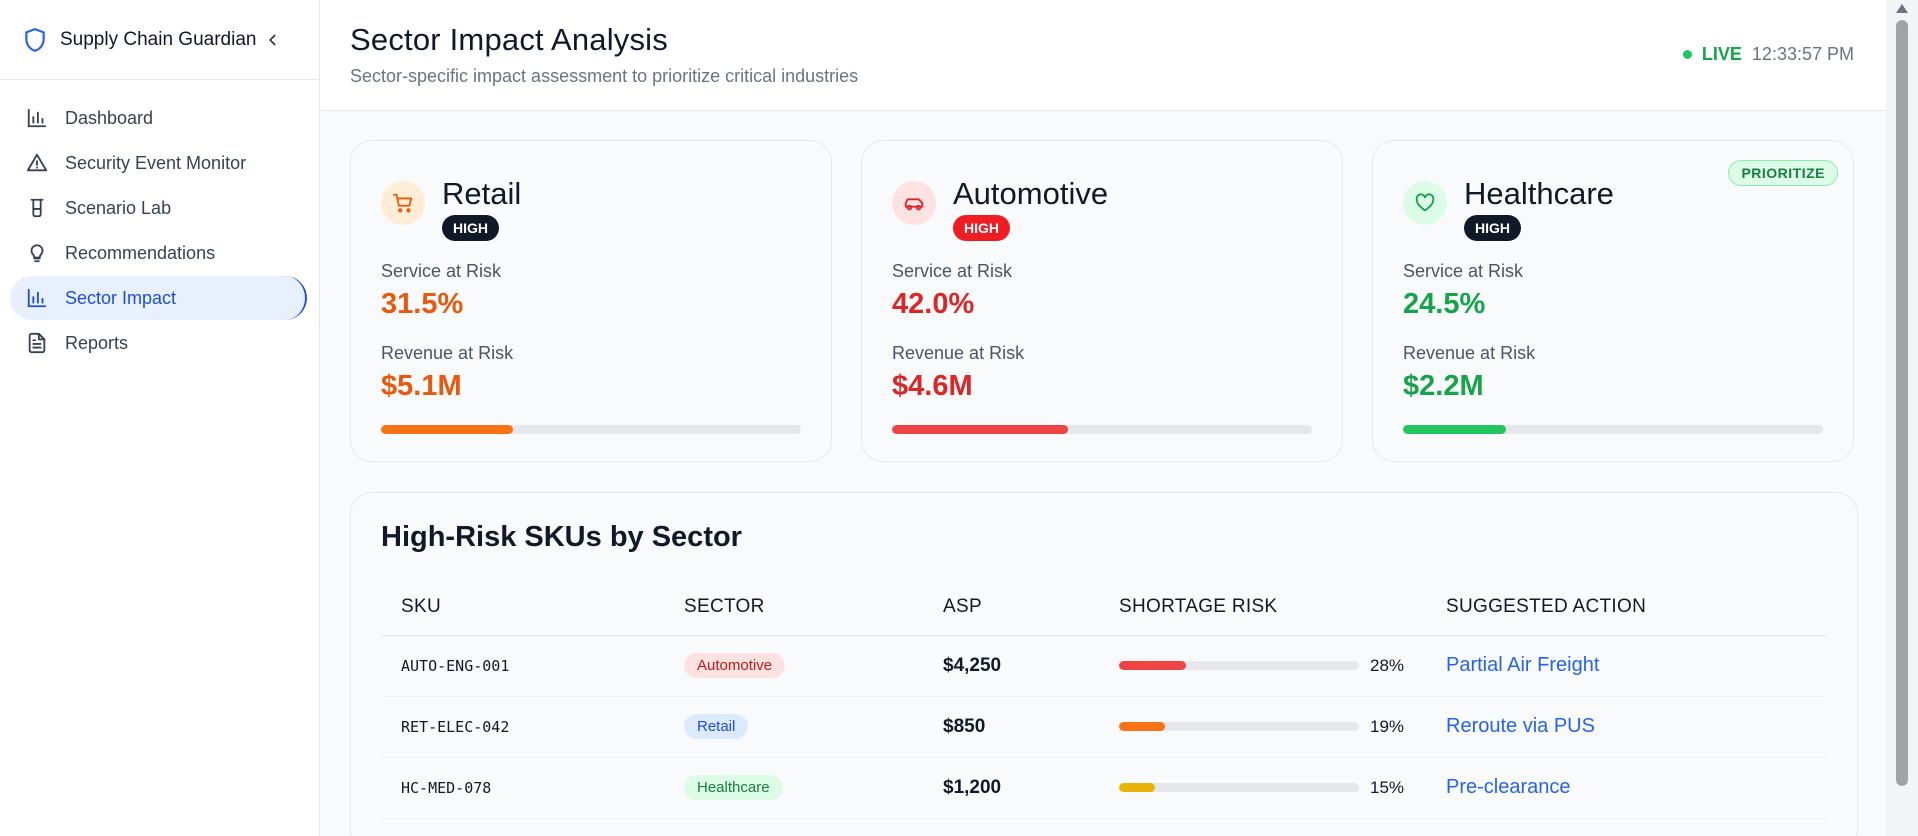 This screenshot has width=1918, height=836. Describe the element at coordinates (403, 203) in the screenshot. I see `cart-icon` at that location.